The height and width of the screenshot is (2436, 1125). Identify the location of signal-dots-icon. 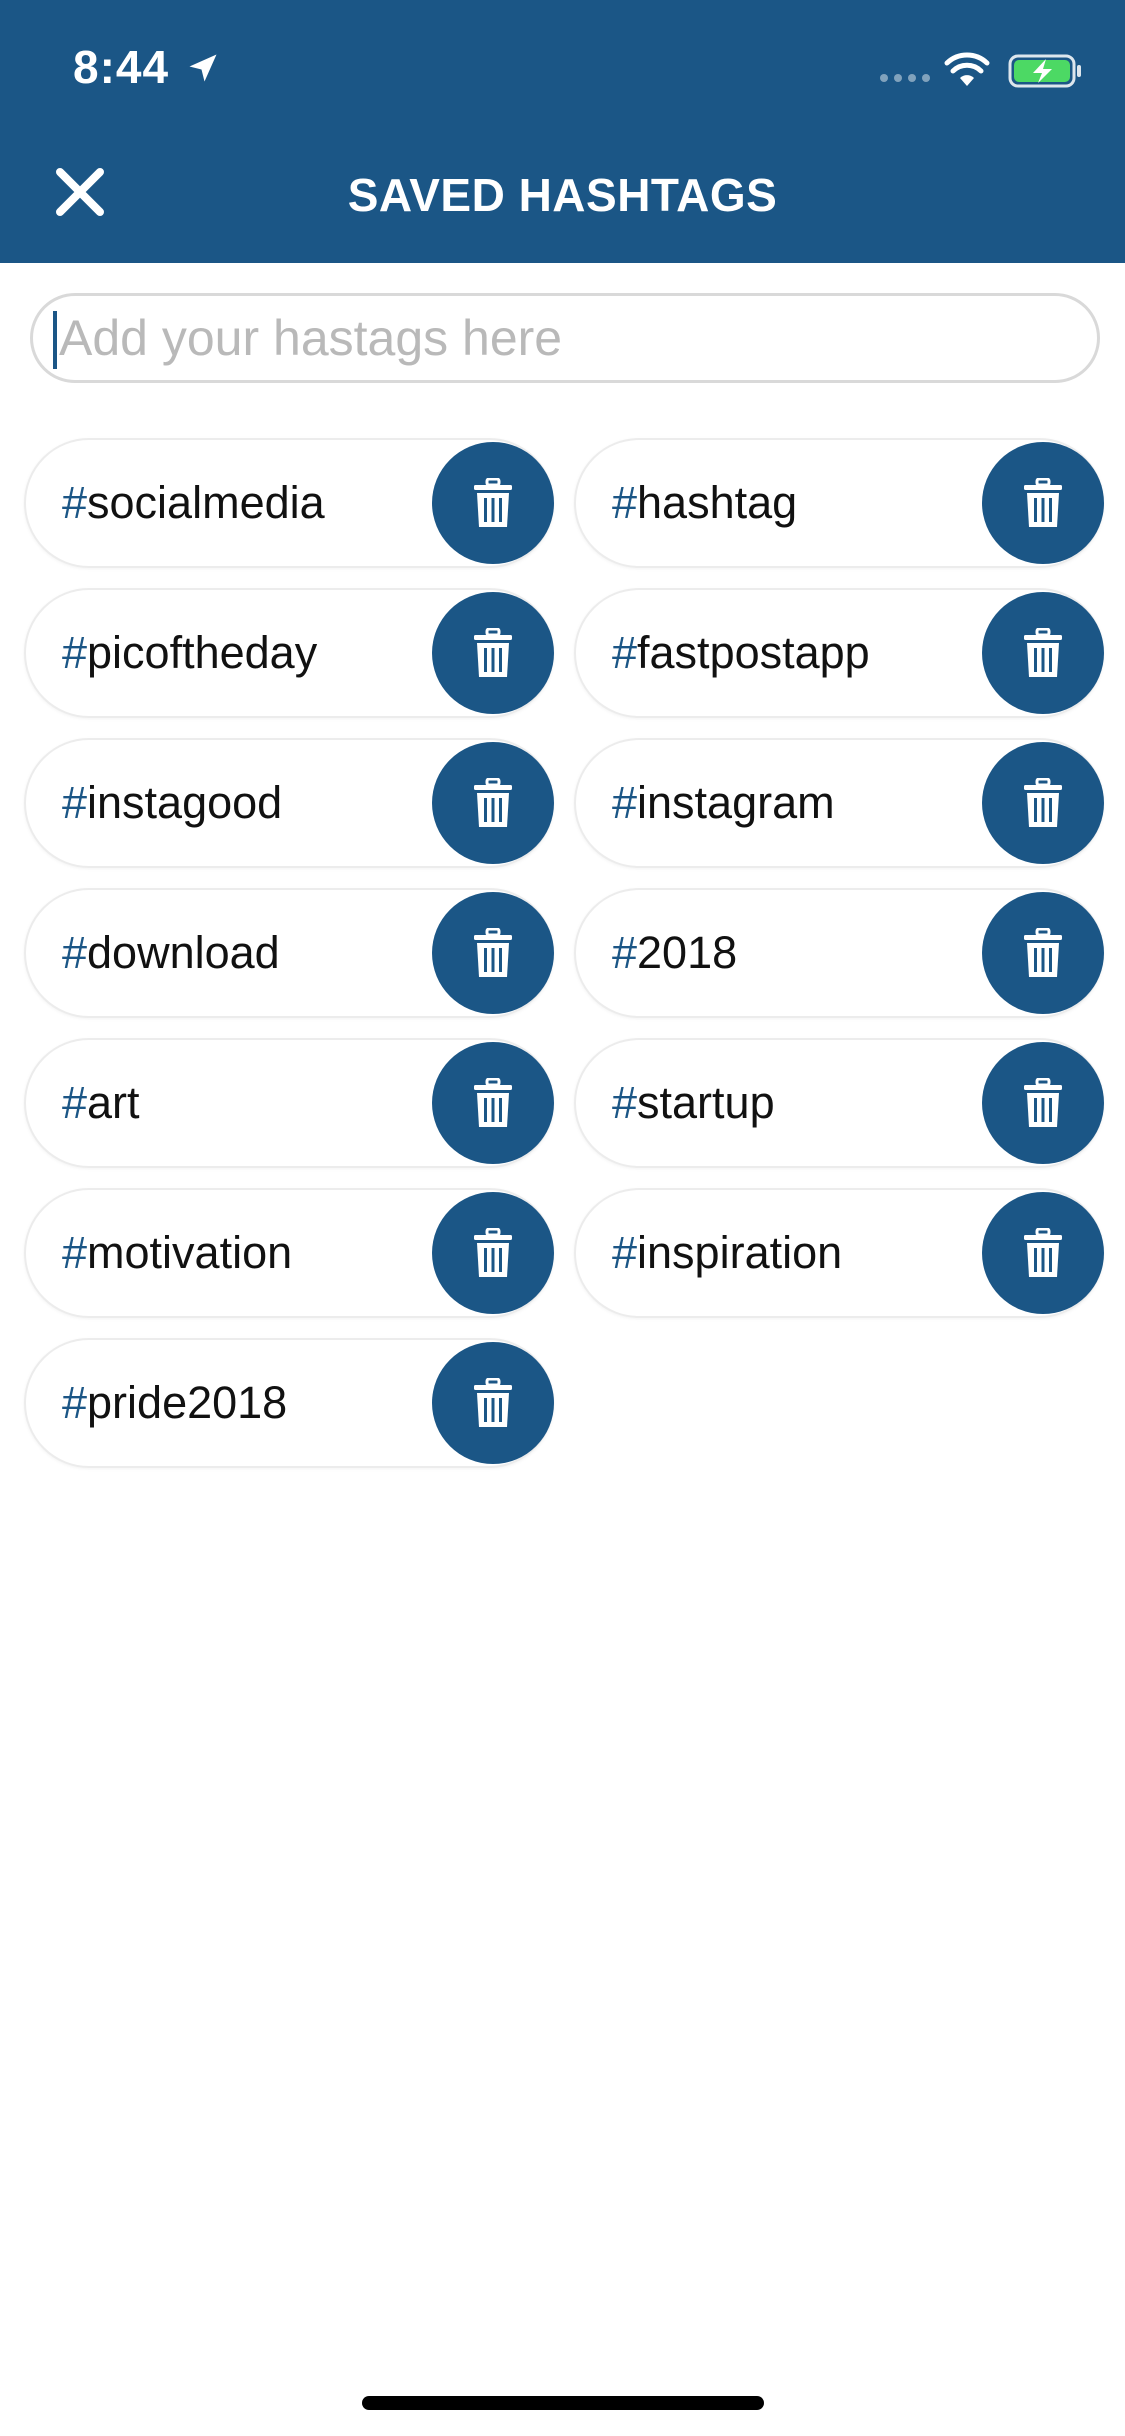
(905, 78).